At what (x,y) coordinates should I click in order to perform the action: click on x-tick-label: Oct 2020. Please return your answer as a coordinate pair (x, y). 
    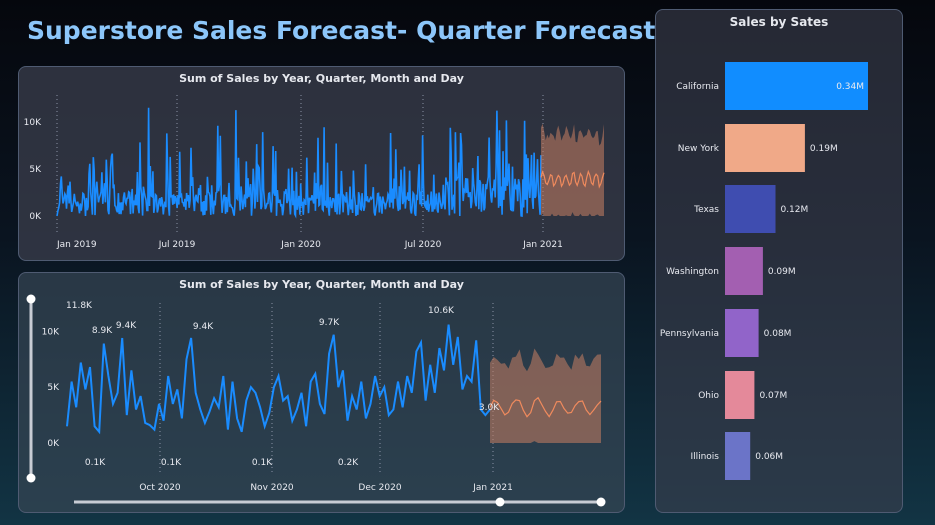
    Looking at the image, I should click on (160, 488).